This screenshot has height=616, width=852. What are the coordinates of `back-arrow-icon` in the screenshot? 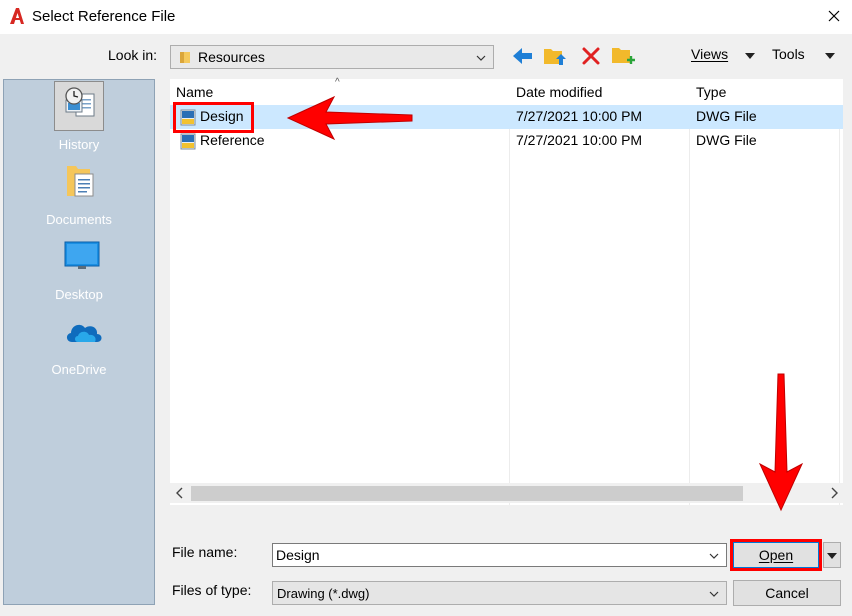 It's located at (523, 56).